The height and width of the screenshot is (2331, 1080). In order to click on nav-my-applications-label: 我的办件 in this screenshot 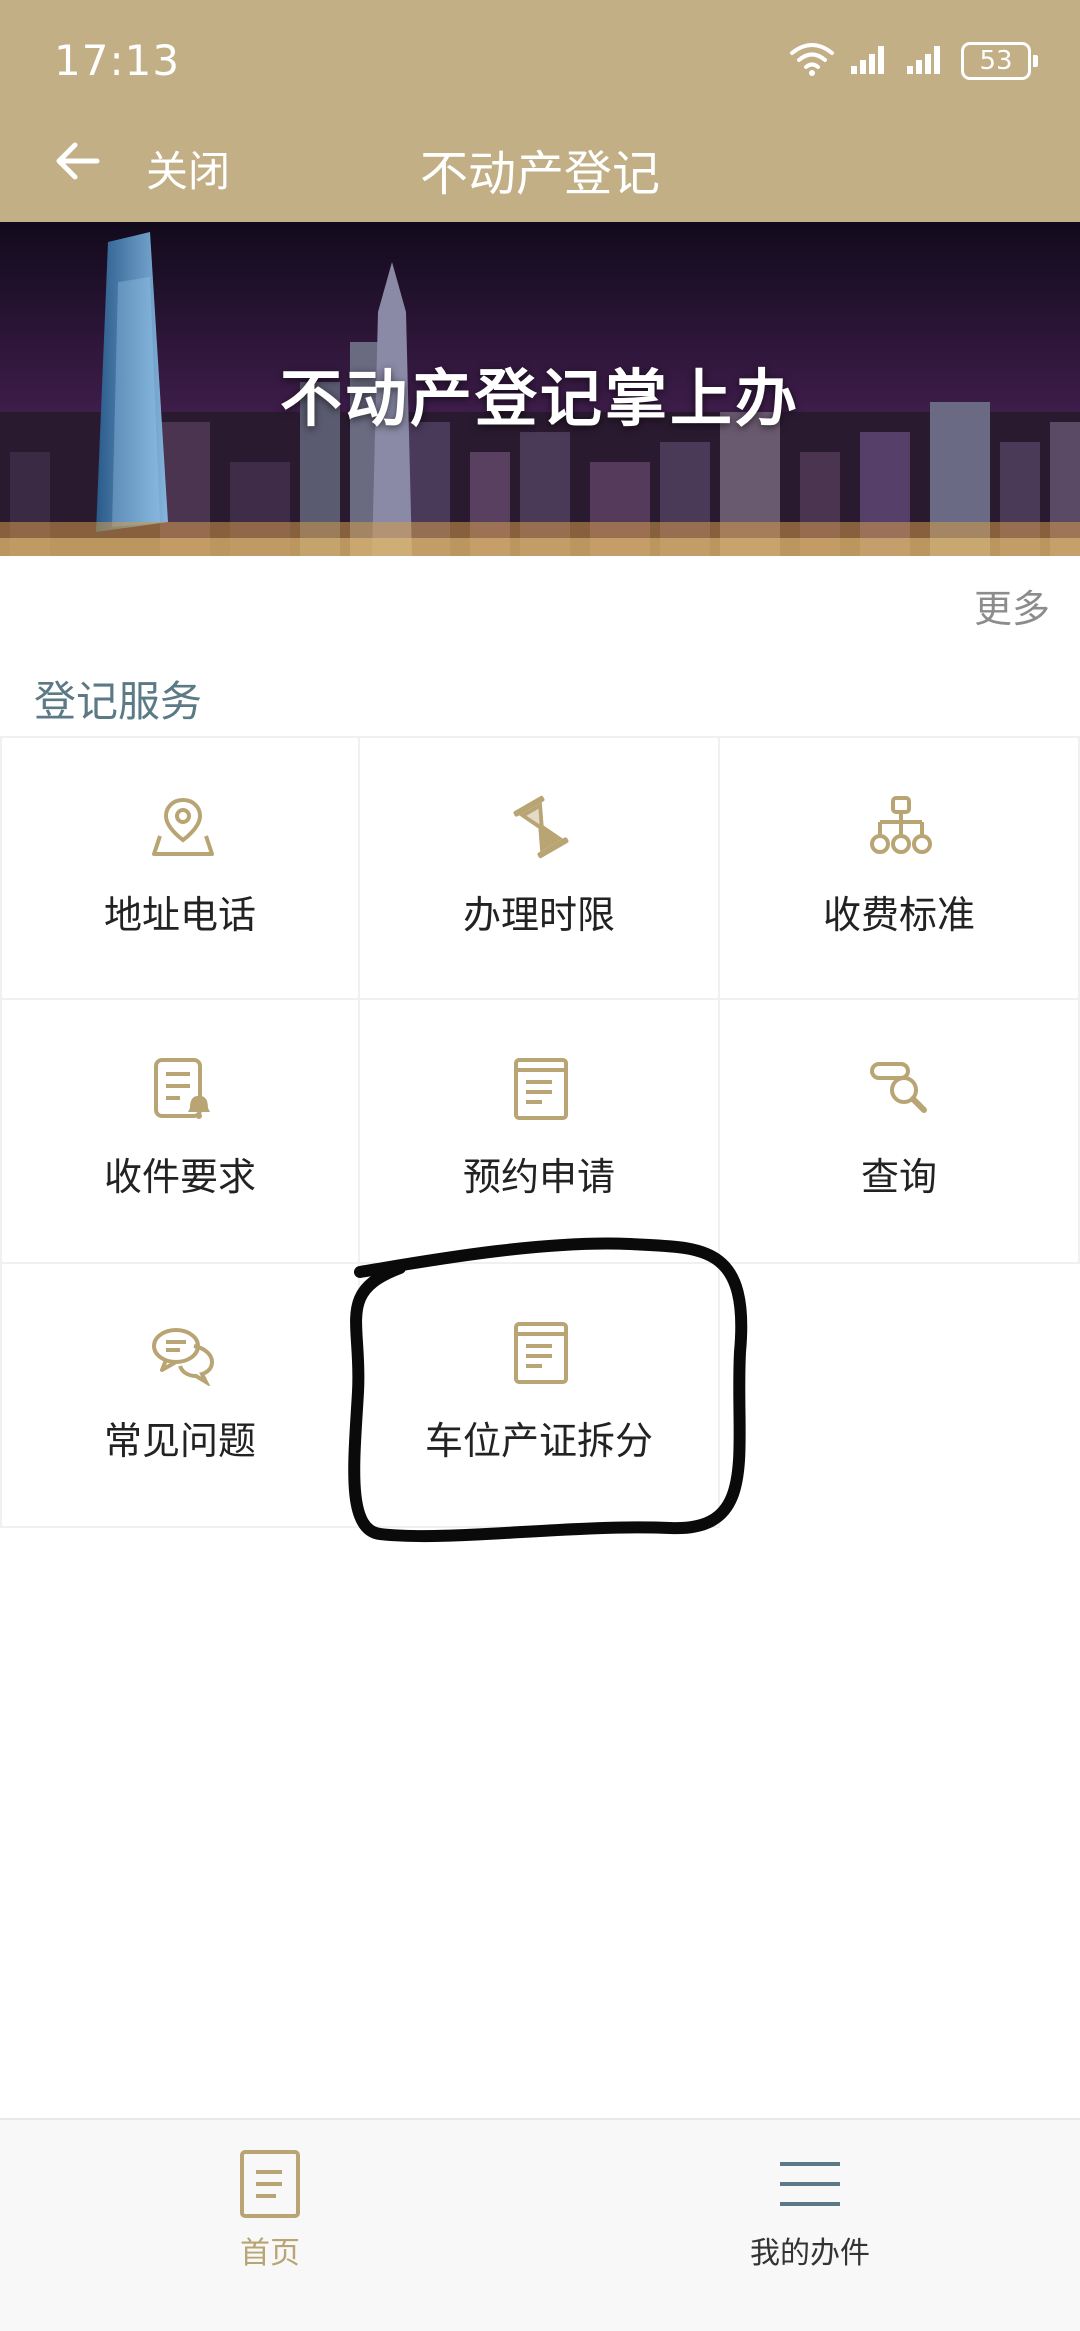, I will do `click(810, 2253)`.